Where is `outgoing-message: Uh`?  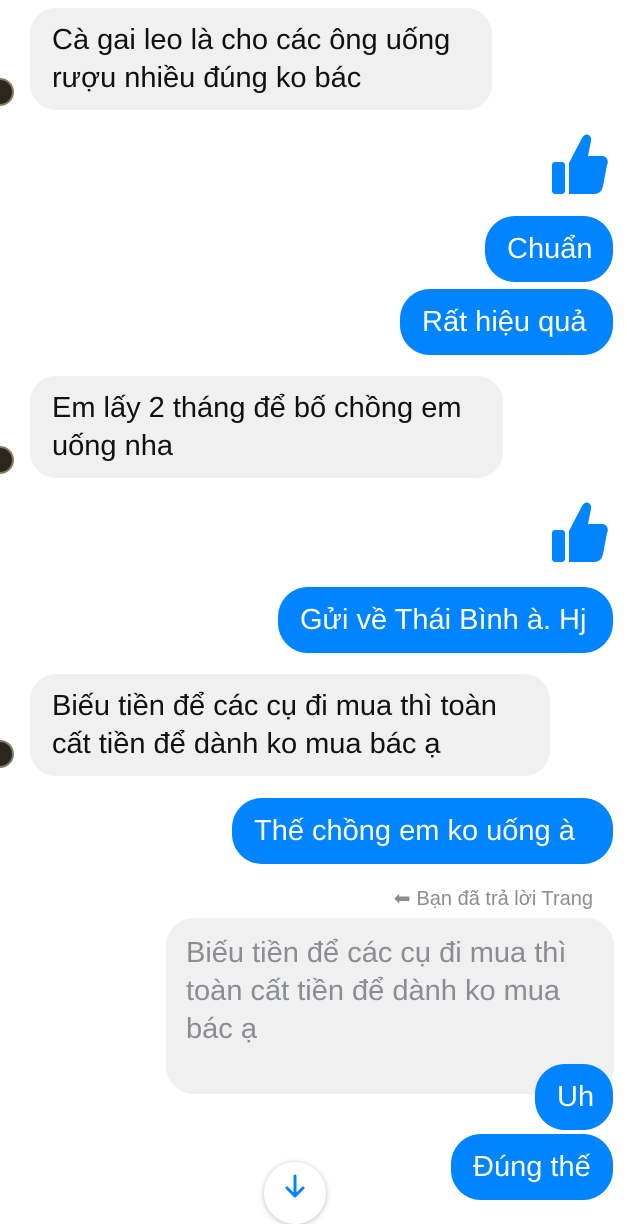 outgoing-message: Uh is located at coordinates (574, 1097).